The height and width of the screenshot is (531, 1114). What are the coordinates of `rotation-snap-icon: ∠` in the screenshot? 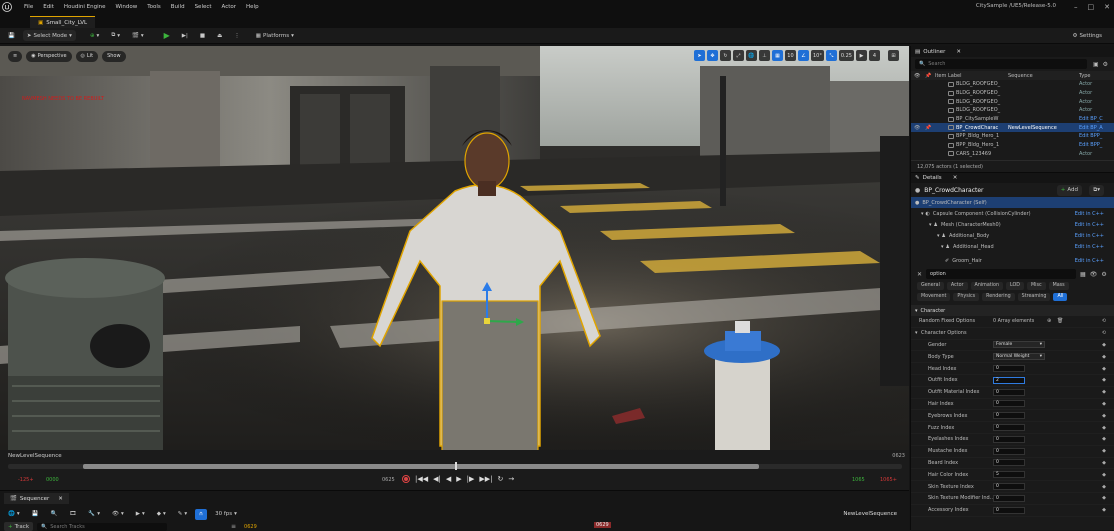 It's located at (803, 55).